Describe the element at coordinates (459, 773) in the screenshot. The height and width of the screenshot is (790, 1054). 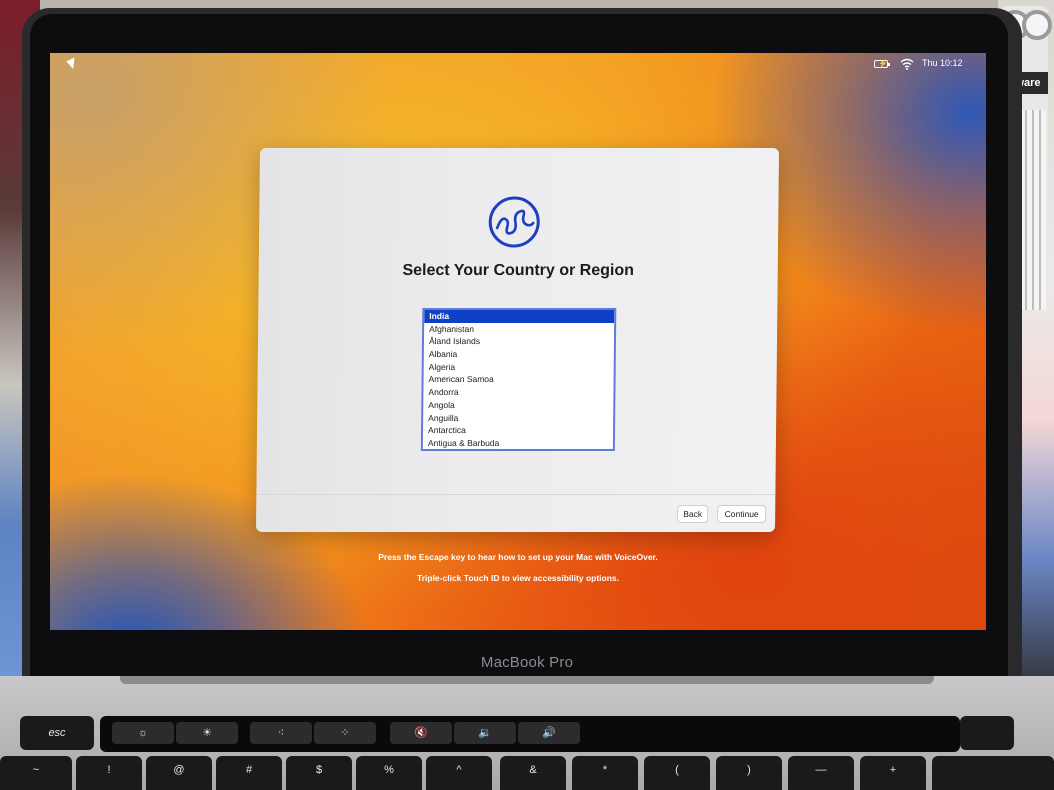
I see `key: ^` at that location.